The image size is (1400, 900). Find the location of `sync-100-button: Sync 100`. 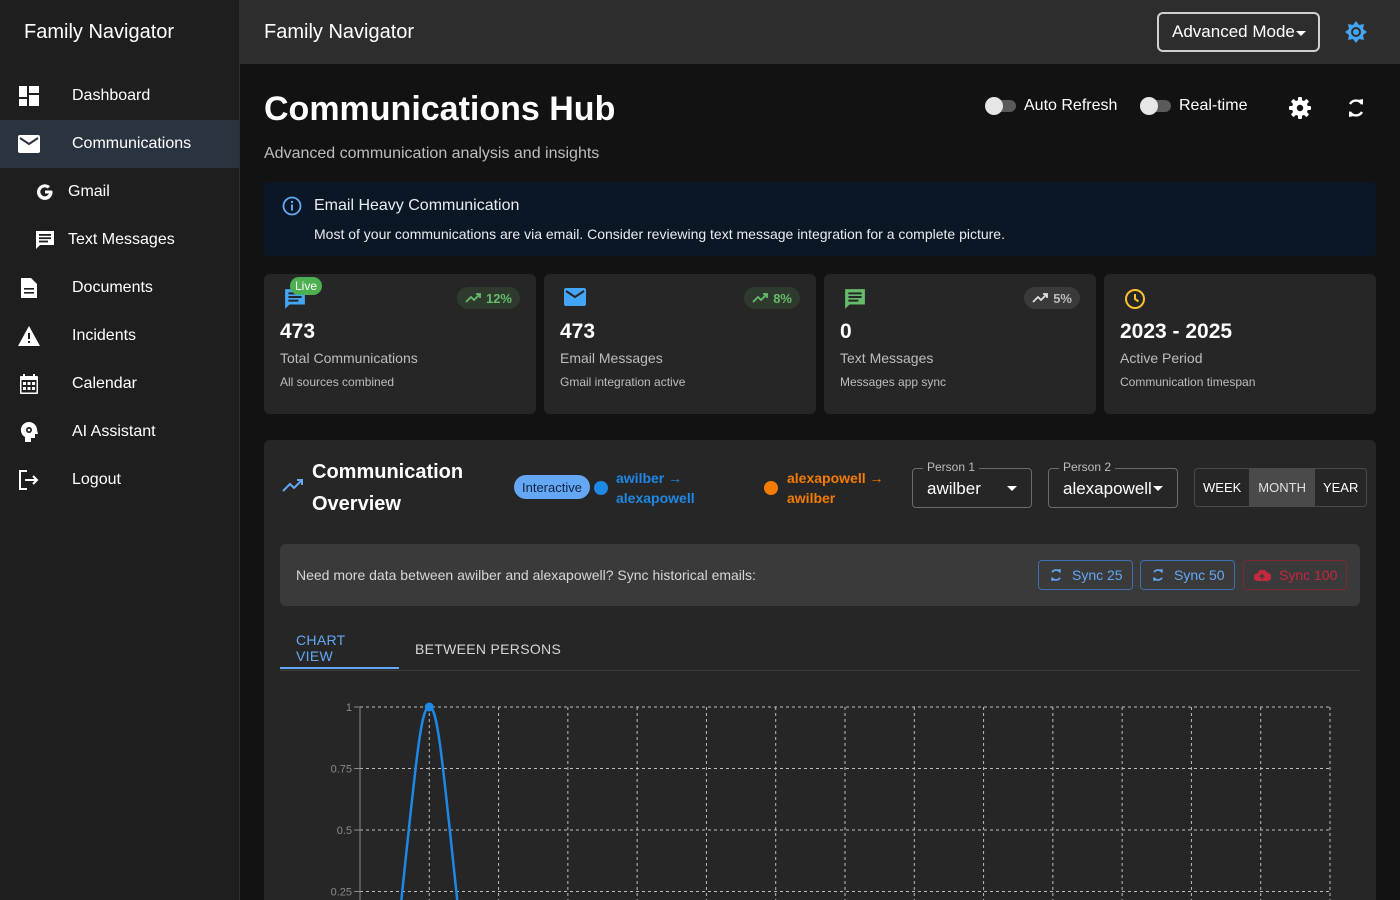

sync-100-button: Sync 100 is located at coordinates (1295, 575).